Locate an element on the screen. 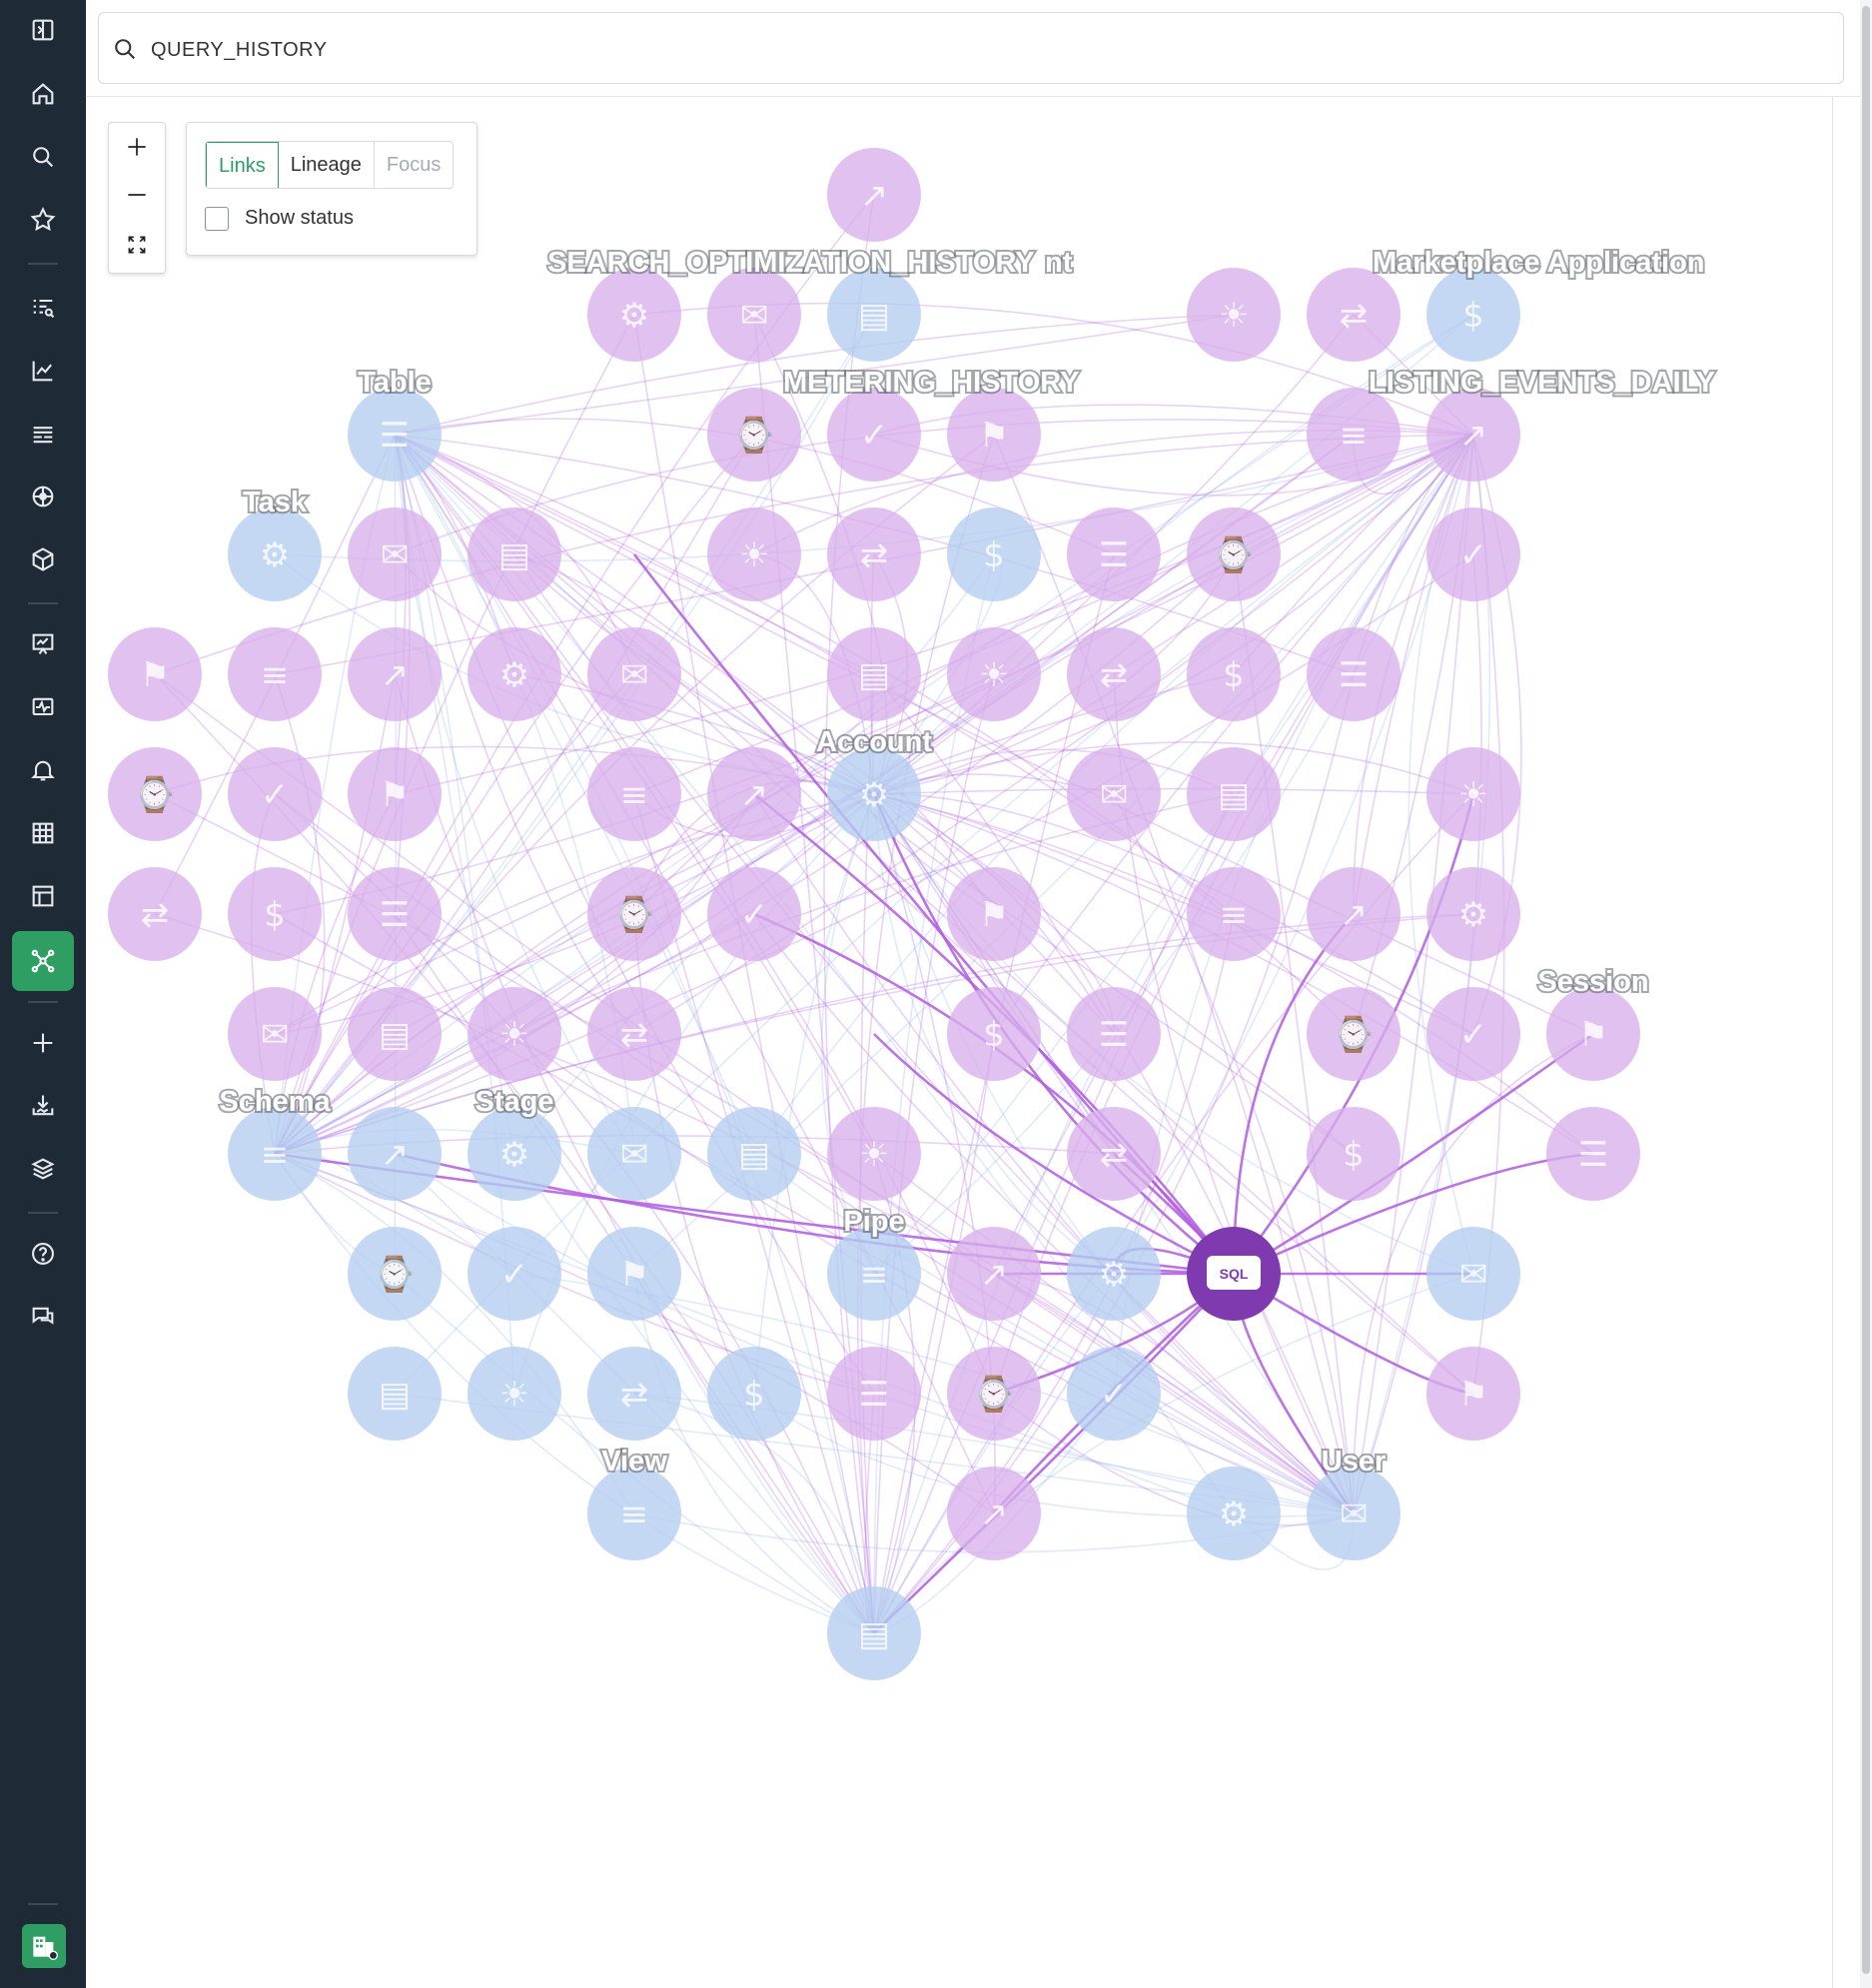 The image size is (1872, 1988). grid-icon is located at coordinates (43, 833).